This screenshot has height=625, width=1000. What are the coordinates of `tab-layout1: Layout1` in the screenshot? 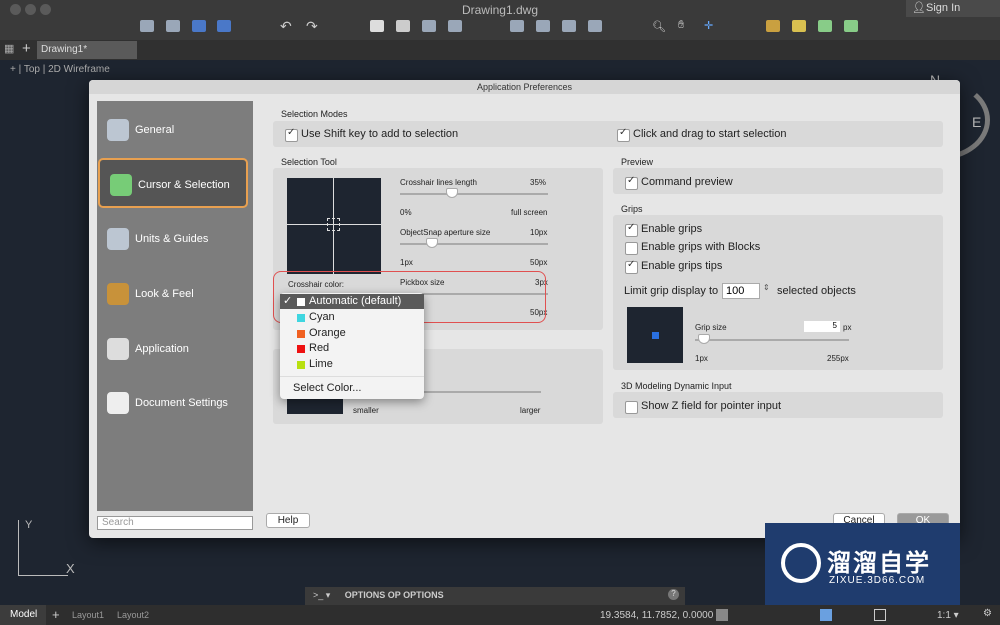 It's located at (88, 615).